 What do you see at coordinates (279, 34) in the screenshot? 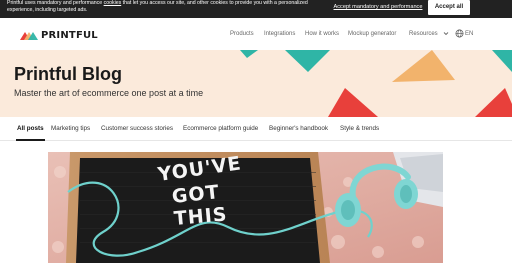
I see `nav-integrations: Integrations` at bounding box center [279, 34].